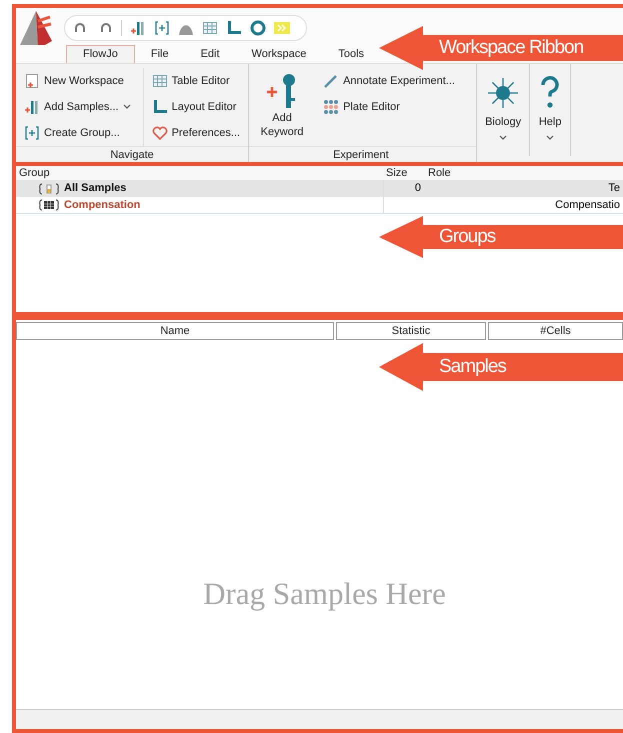 The width and height of the screenshot is (623, 733). Describe the element at coordinates (77, 81) in the screenshot. I see `ribbon-button: New Workspace` at that location.